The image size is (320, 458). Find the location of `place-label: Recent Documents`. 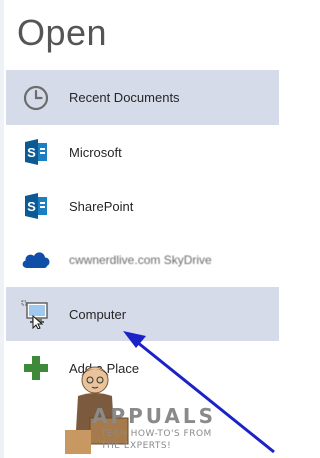

place-label: Recent Documents is located at coordinates (124, 97).